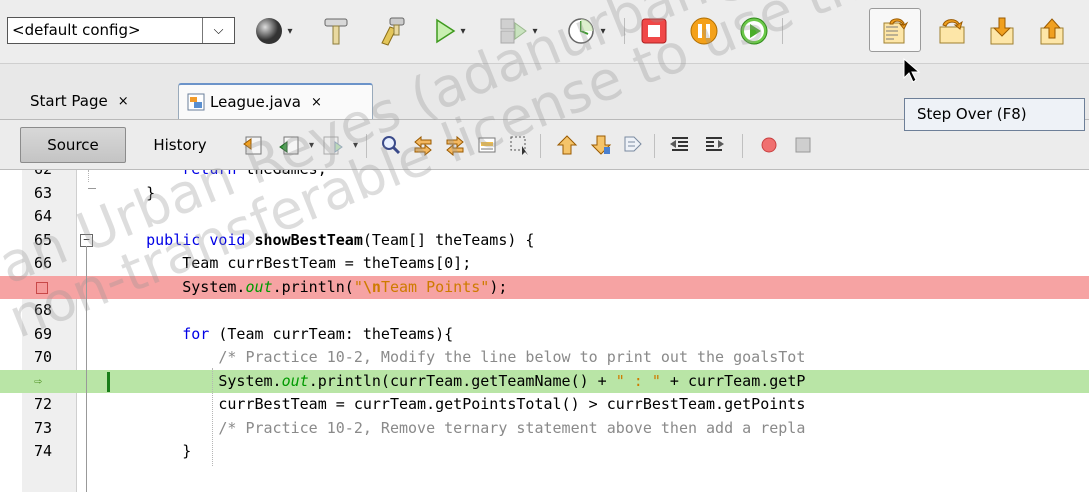 The image size is (1089, 492). What do you see at coordinates (544, 176) in the screenshot?
I see `code-line: 62 return theGames;` at bounding box center [544, 176].